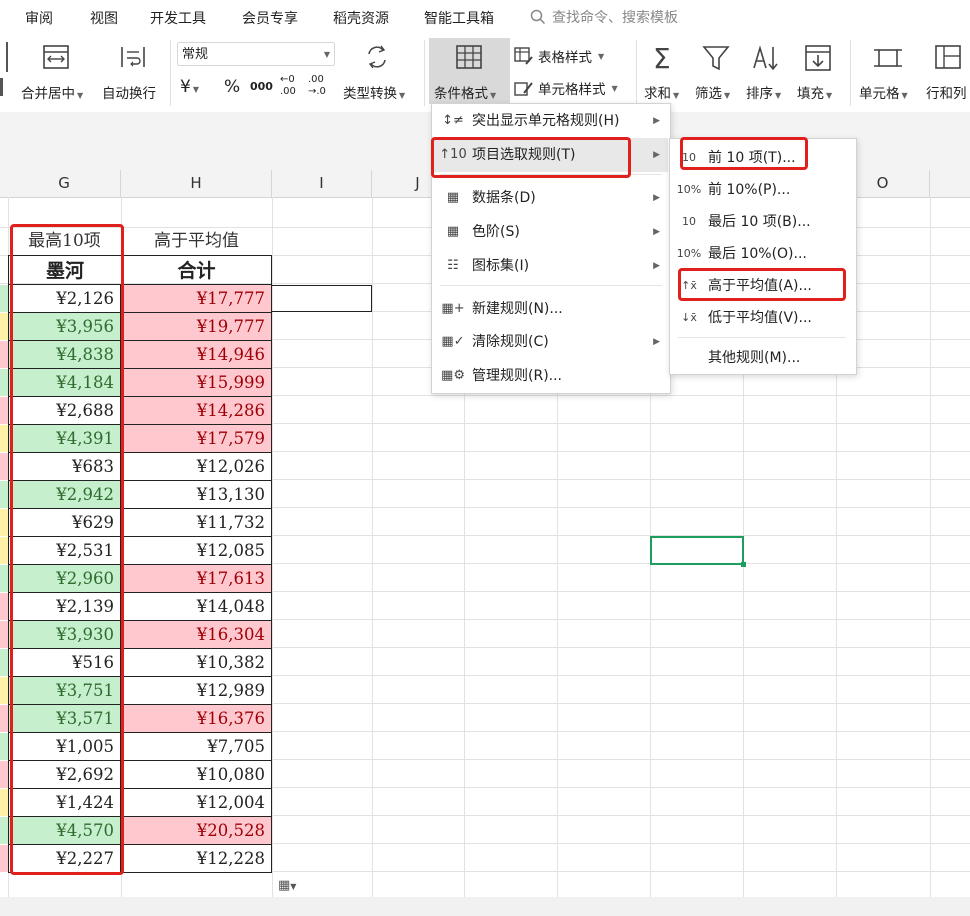 Image resolution: width=970 pixels, height=916 pixels. Describe the element at coordinates (657, 94) in the screenshot. I see `sum-label: 求和` at that location.